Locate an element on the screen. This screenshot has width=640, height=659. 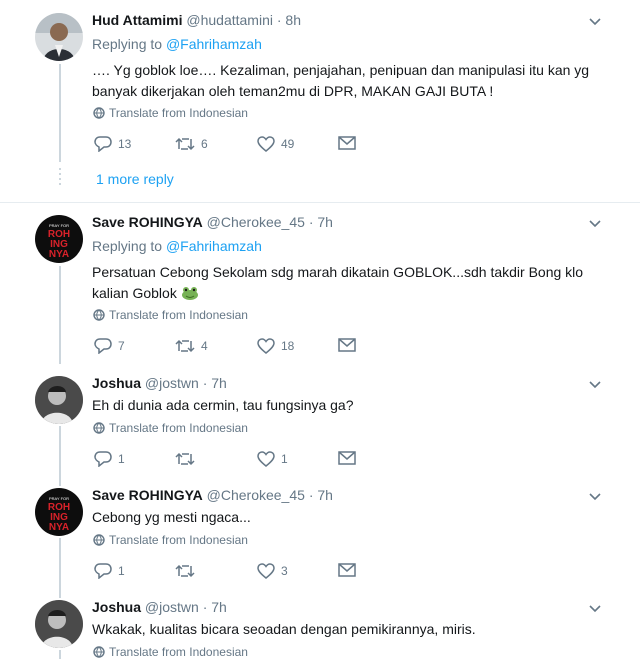
retweet-button: 4 is located at coordinates (191, 346).